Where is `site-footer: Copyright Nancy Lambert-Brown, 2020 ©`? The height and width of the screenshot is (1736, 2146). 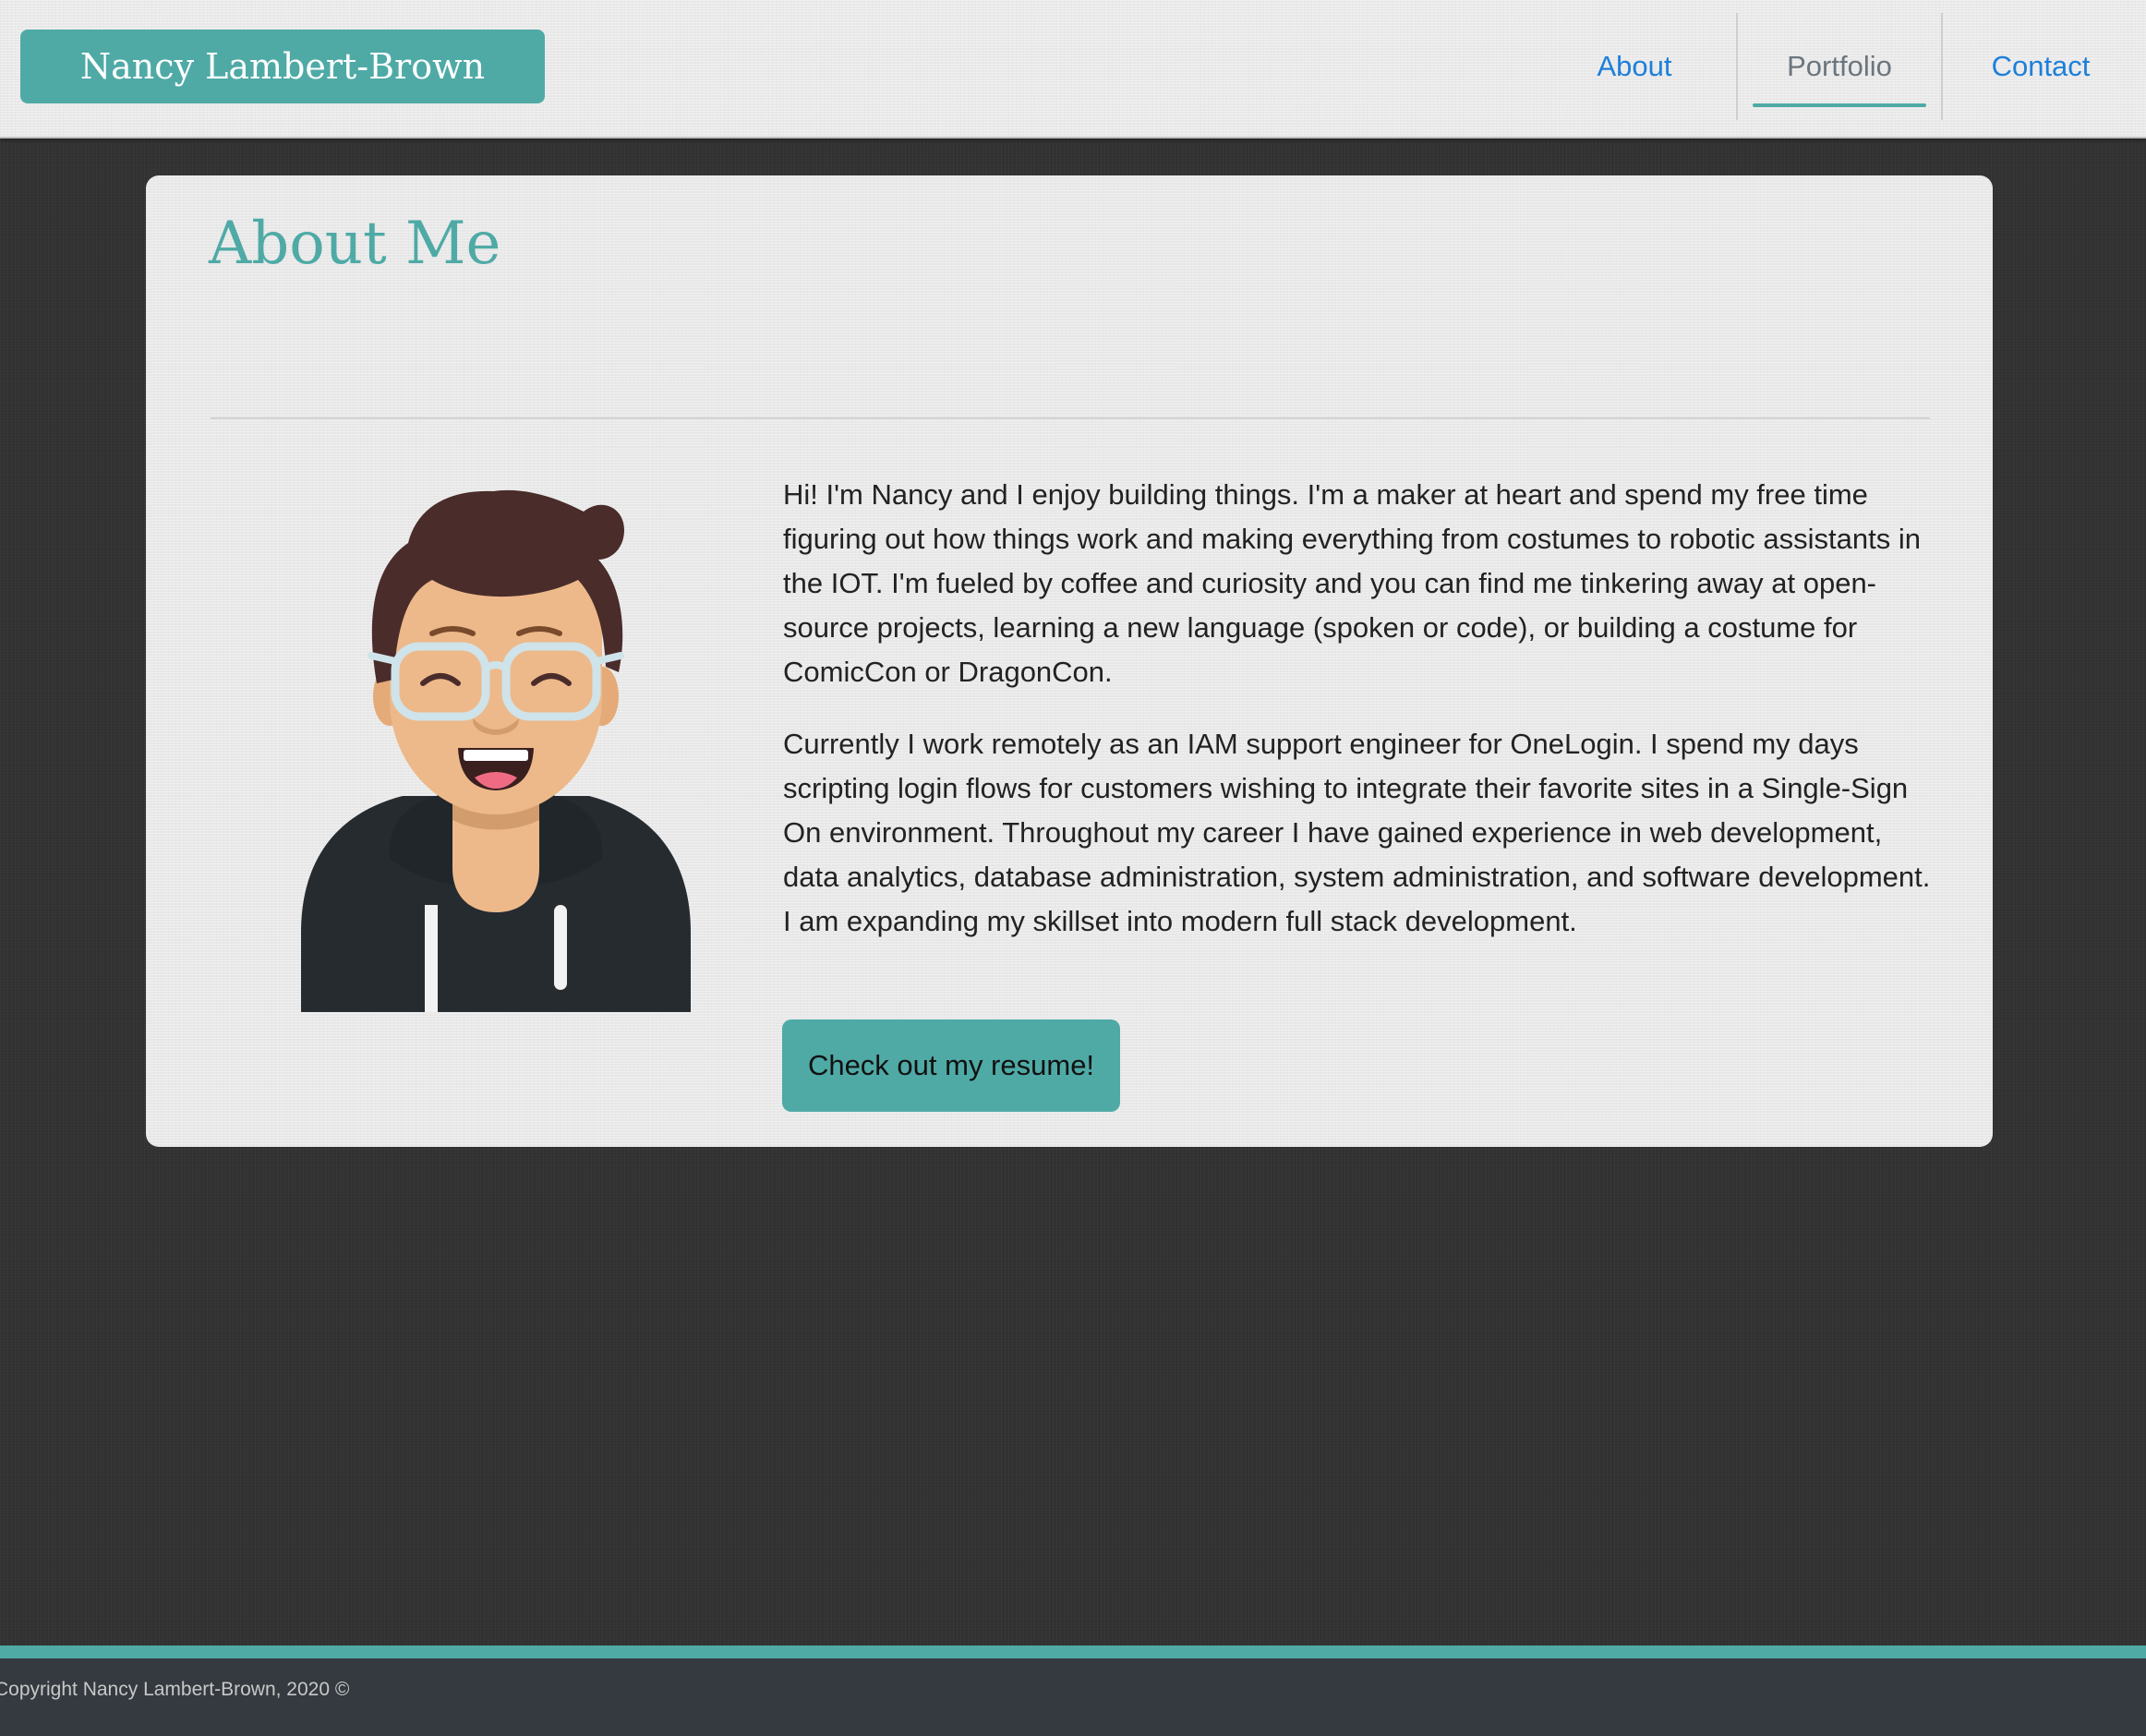 site-footer: Copyright Nancy Lambert-Brown, 2020 © is located at coordinates (1073, 1697).